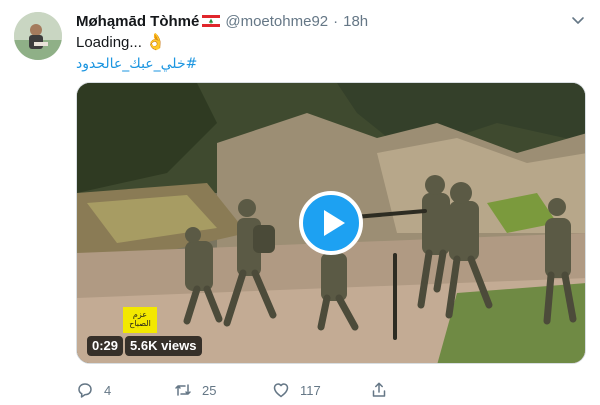 The height and width of the screenshot is (405, 600). I want to click on lebanon-flag-icon, so click(211, 21).